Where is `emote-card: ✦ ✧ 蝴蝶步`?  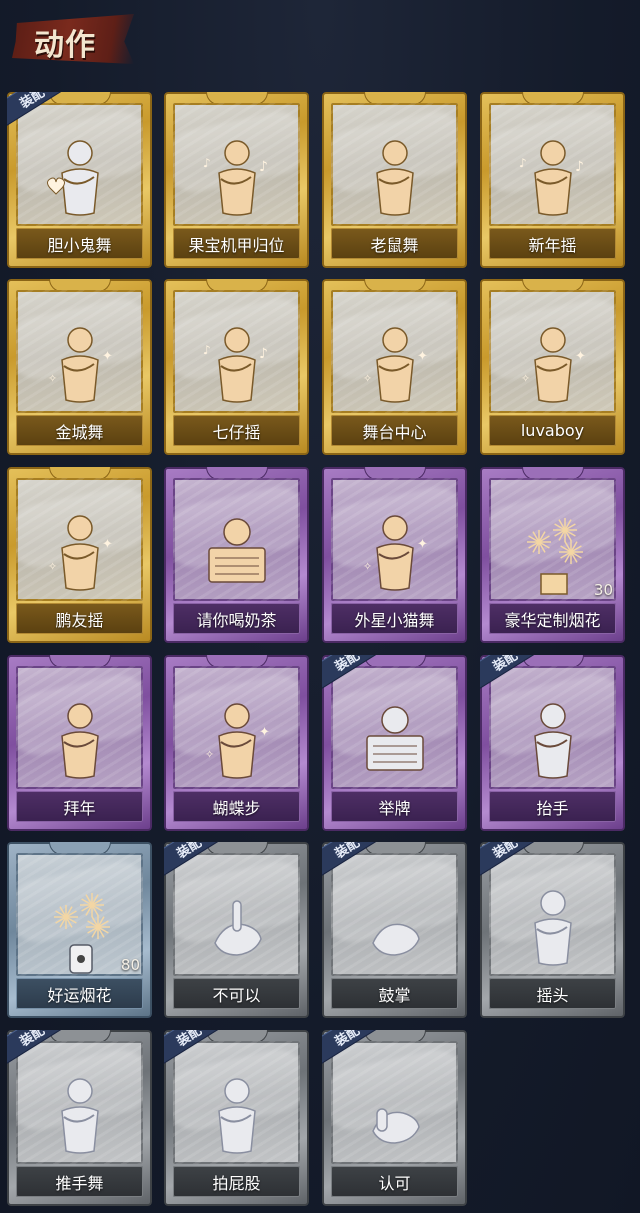 emote-card: ✦ ✧ 蝴蝶步 is located at coordinates (236, 743).